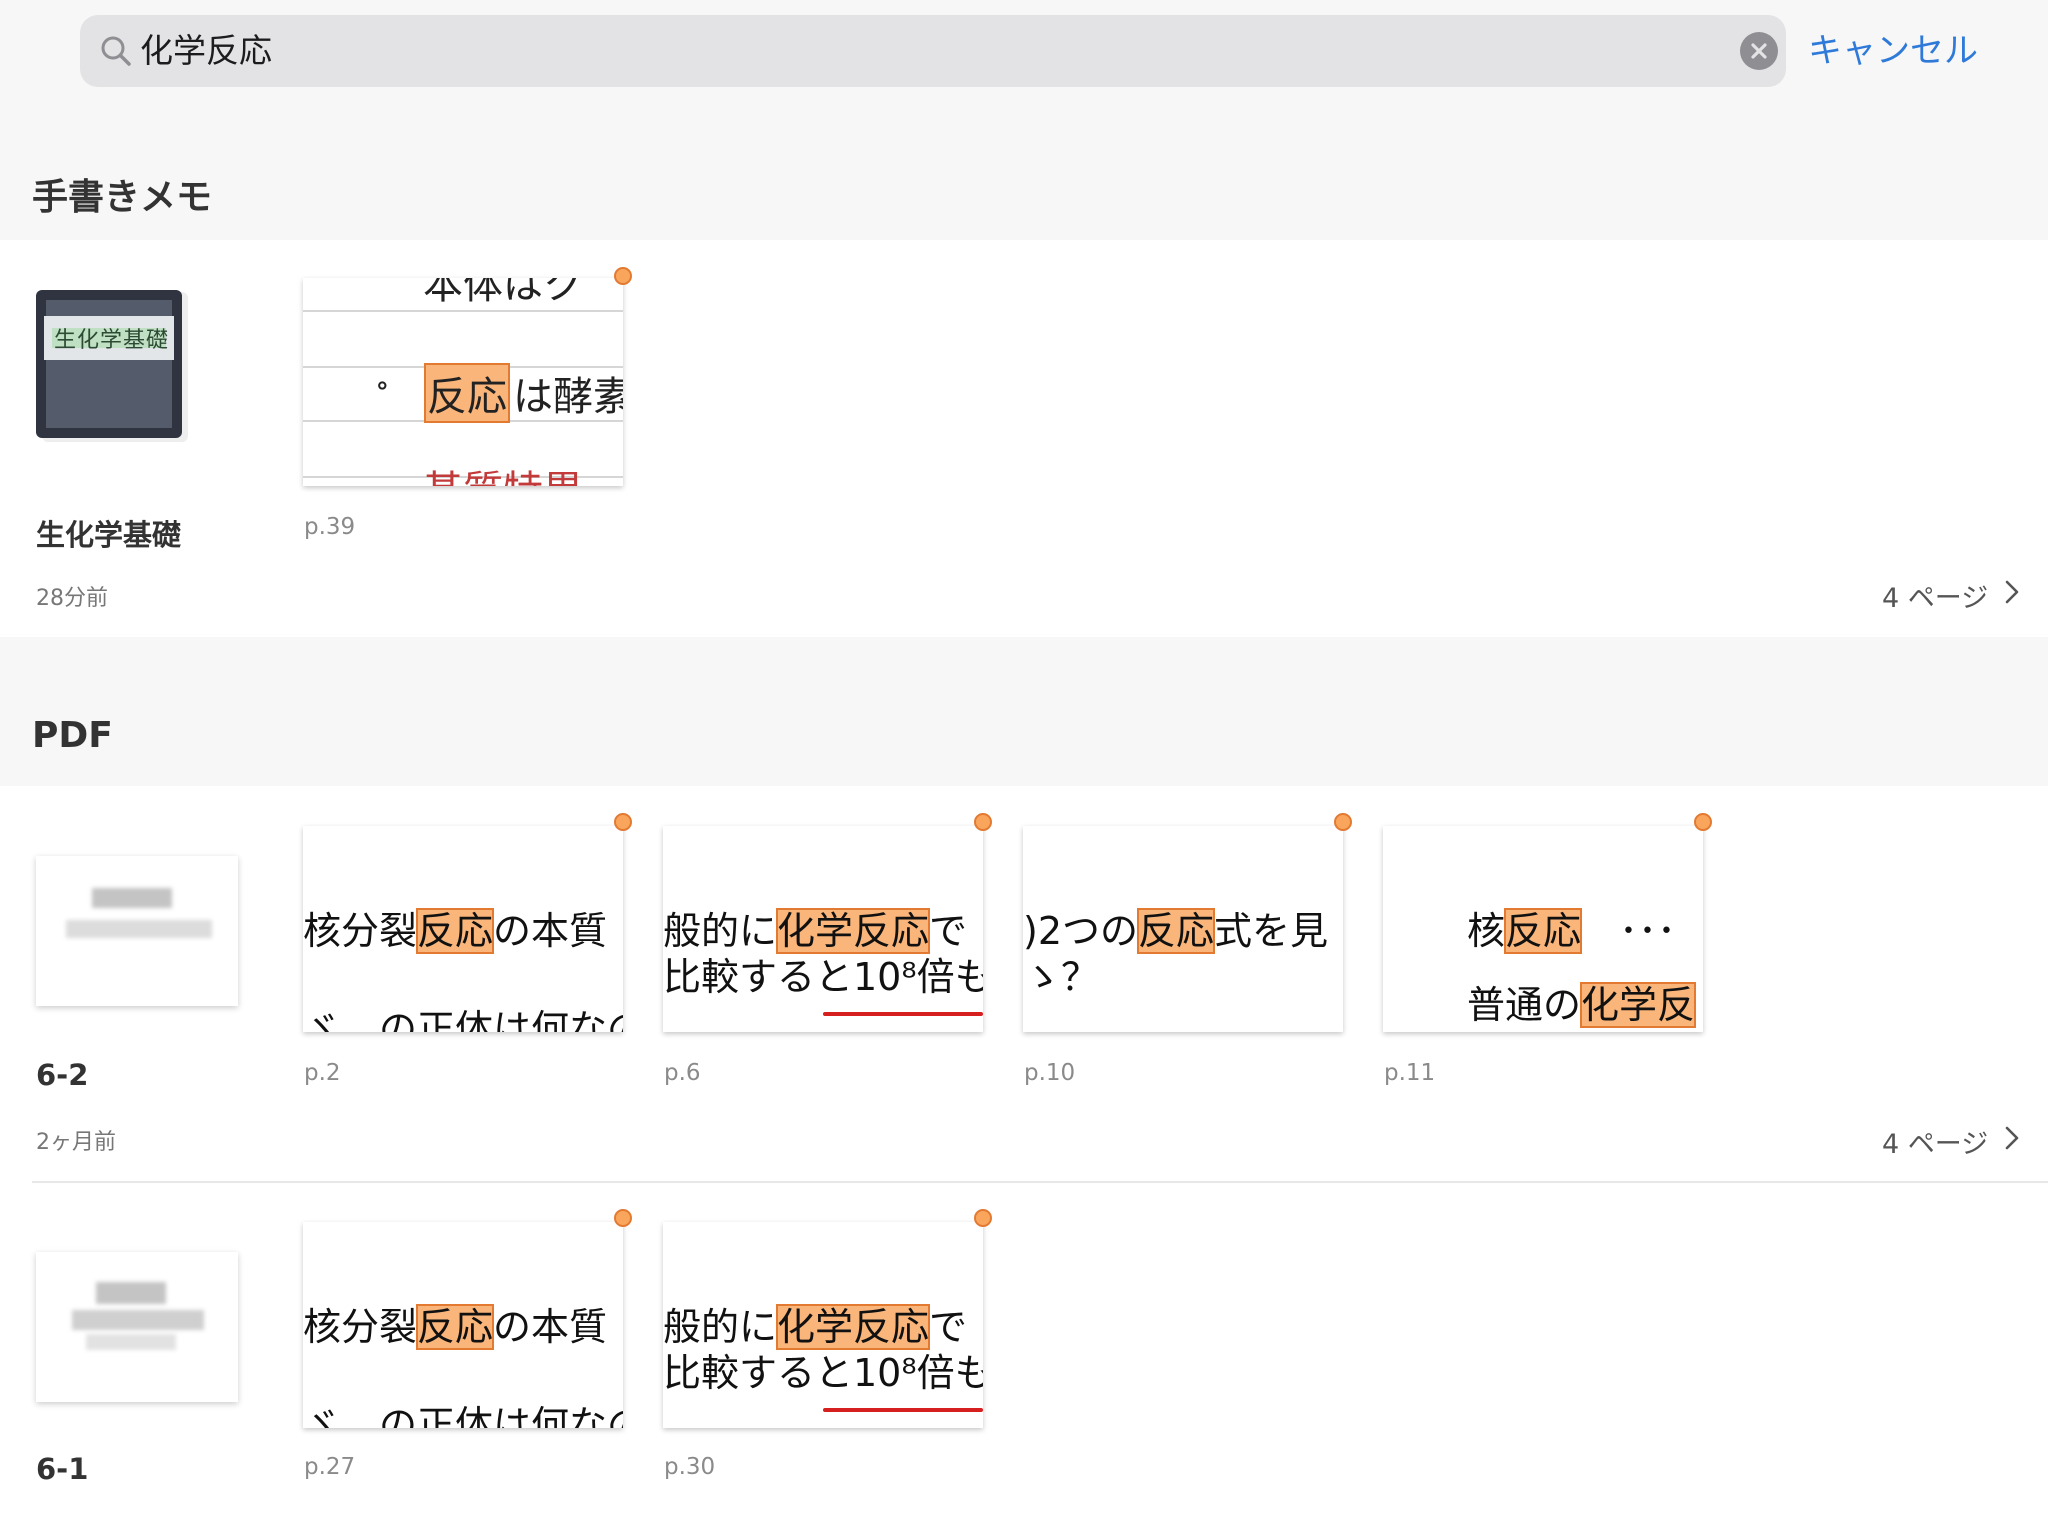 This screenshot has height=1519, width=2048. I want to click on handwritten-line: 本体はク, so click(503, 293).